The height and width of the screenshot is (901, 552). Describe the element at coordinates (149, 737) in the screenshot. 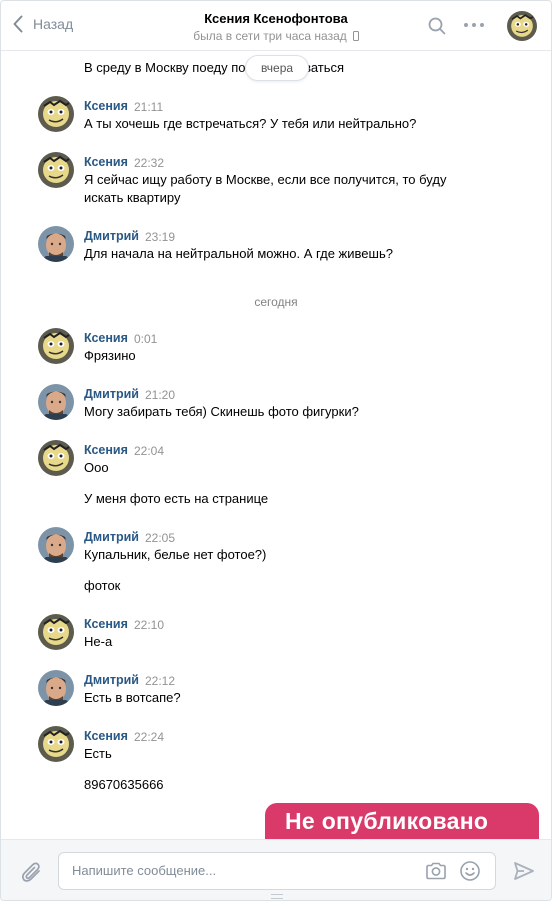

I see `message-time: 22:24` at that location.